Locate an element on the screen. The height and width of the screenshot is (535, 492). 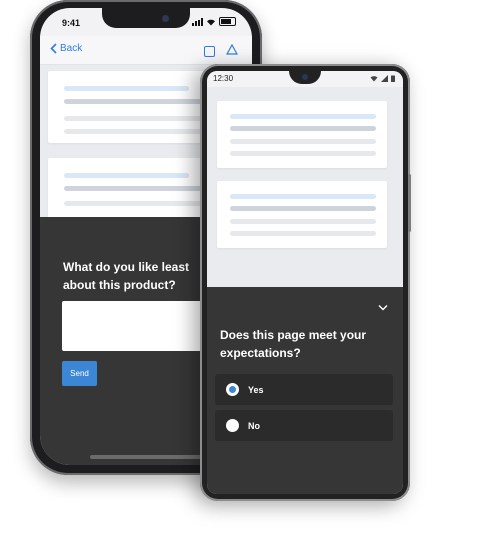
power-button is located at coordinates (409, 203).